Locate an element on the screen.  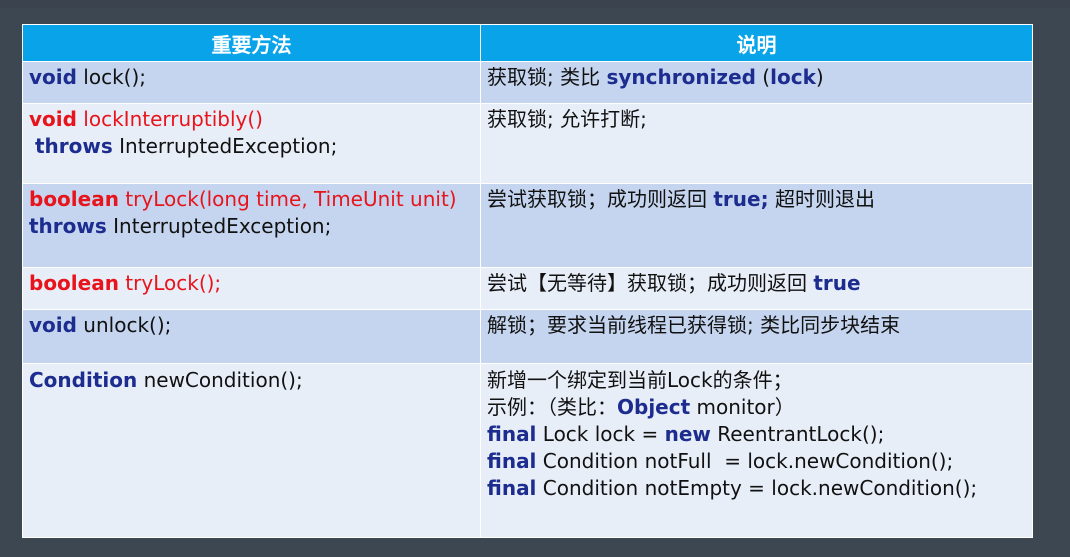
description-text: 获取锁; 允许打断; is located at coordinates (567, 119).